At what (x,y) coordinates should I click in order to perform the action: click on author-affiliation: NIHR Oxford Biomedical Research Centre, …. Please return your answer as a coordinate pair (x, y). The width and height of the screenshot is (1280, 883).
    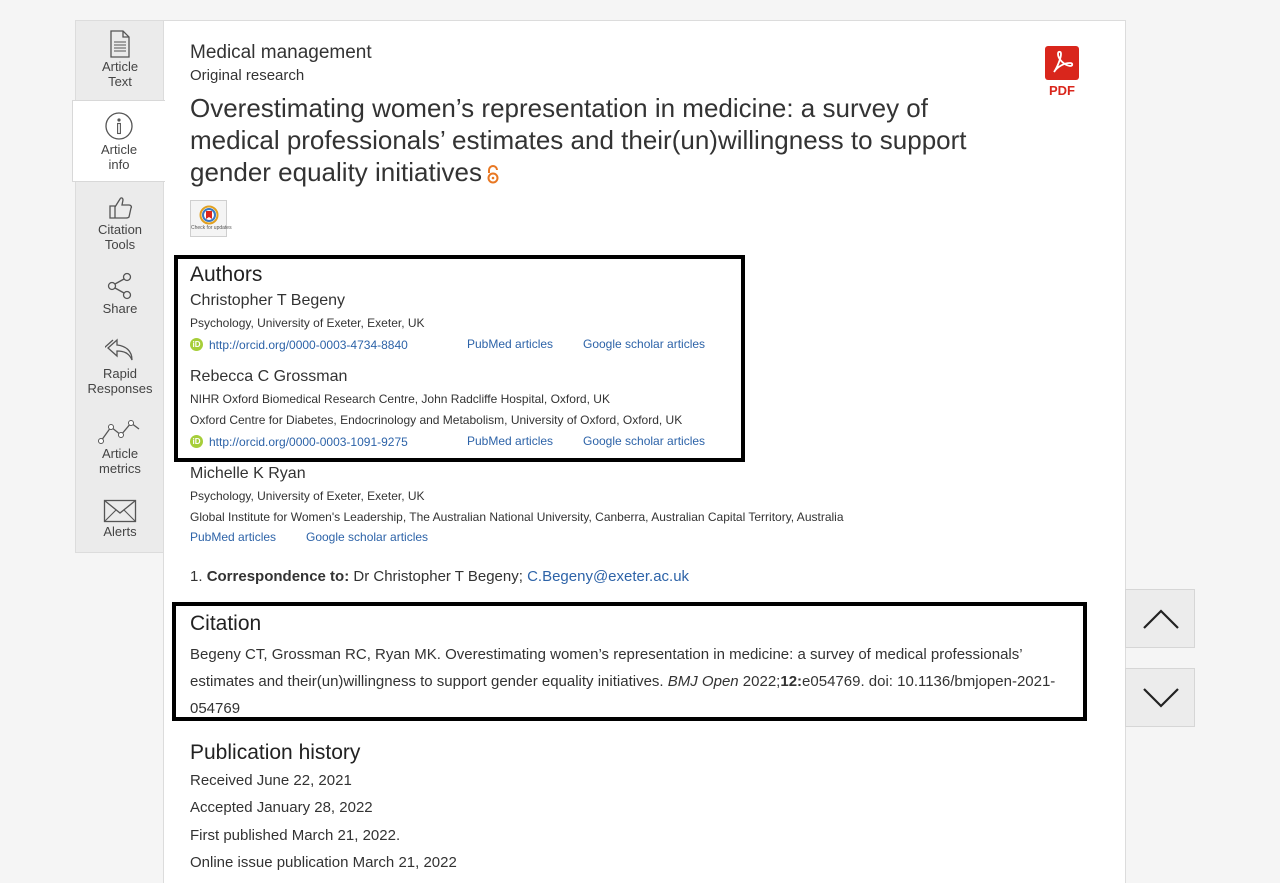
    Looking at the image, I should click on (400, 399).